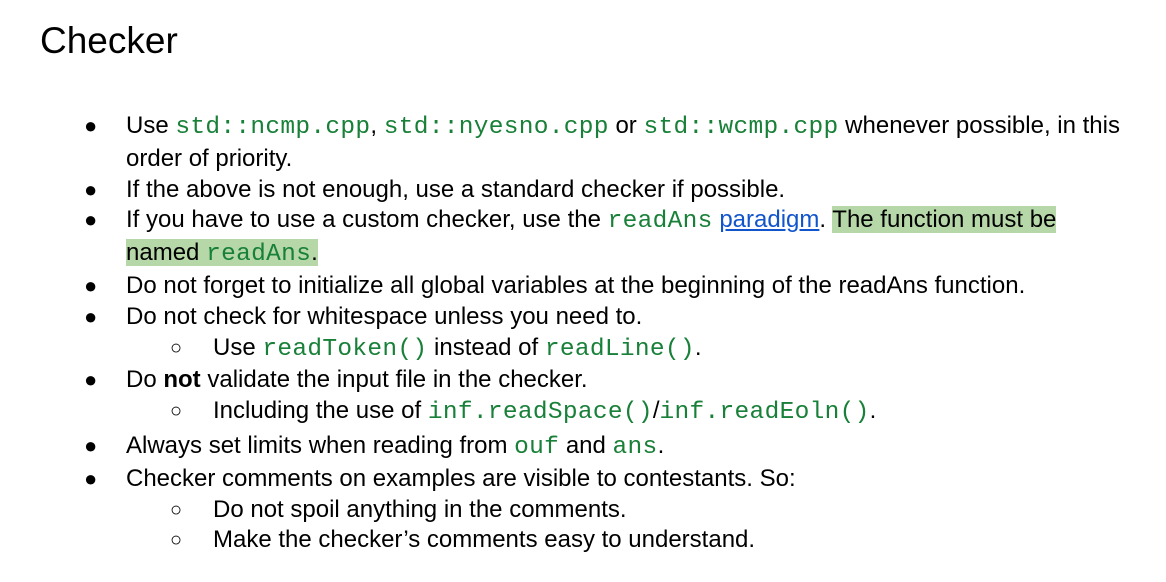  I want to click on sub-list-item: ○ Do not spoil anything in the comments., so click(583, 510).